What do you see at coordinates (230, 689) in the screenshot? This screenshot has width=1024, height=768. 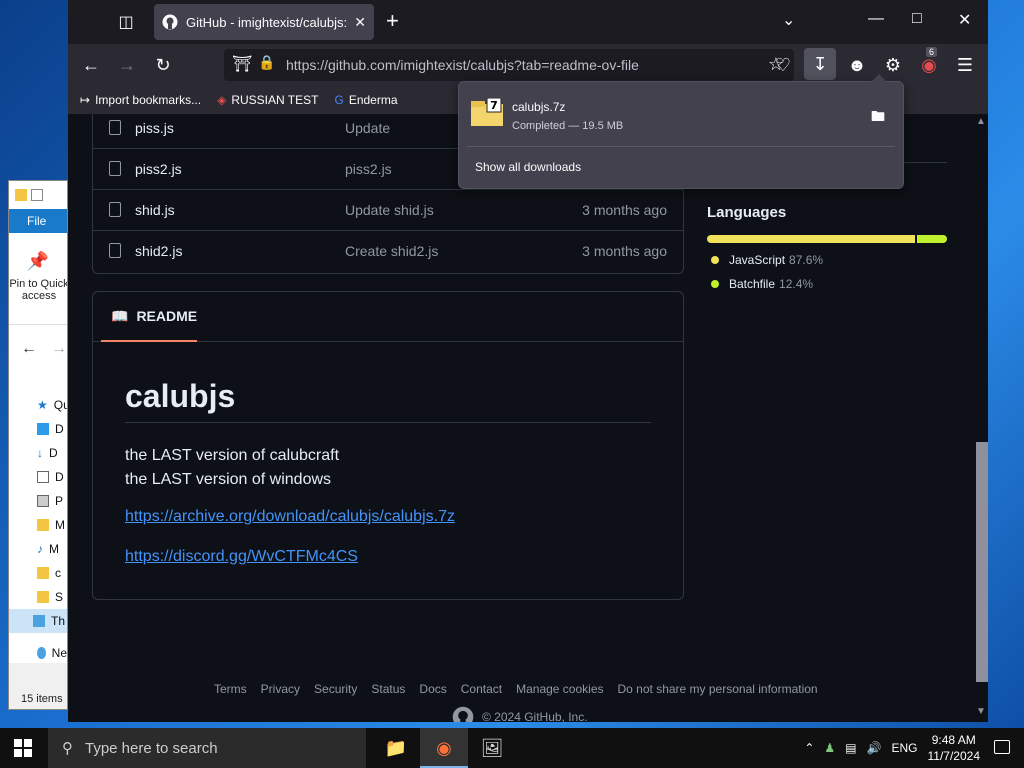 I see `footer-link-terms: Terms` at bounding box center [230, 689].